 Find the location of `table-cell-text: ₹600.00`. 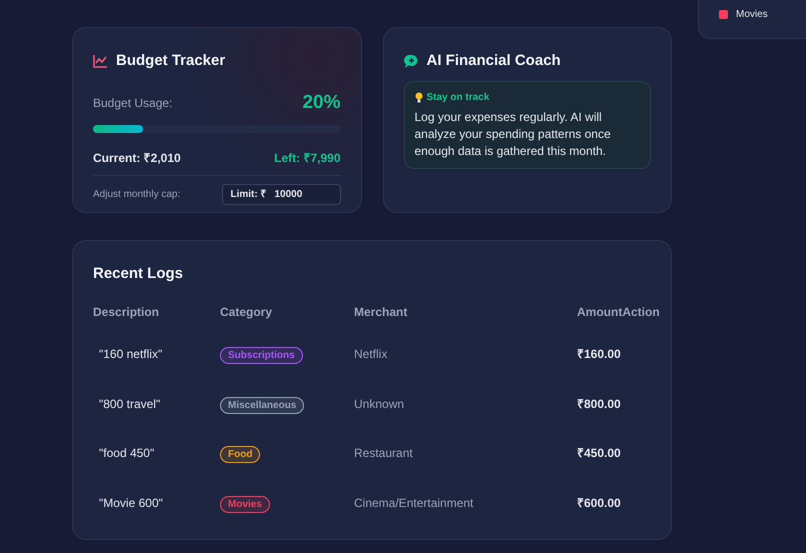

table-cell-text: ₹600.00 is located at coordinates (599, 503).